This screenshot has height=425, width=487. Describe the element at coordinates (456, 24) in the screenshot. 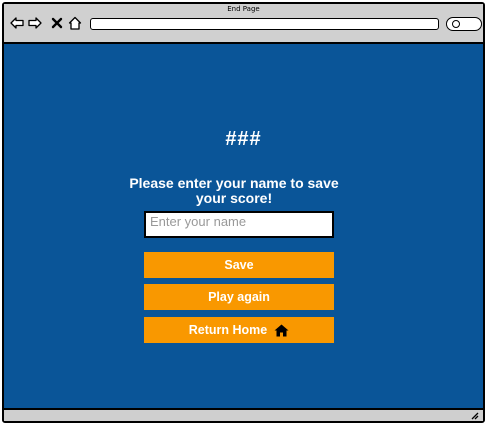

I see `search-icon` at that location.